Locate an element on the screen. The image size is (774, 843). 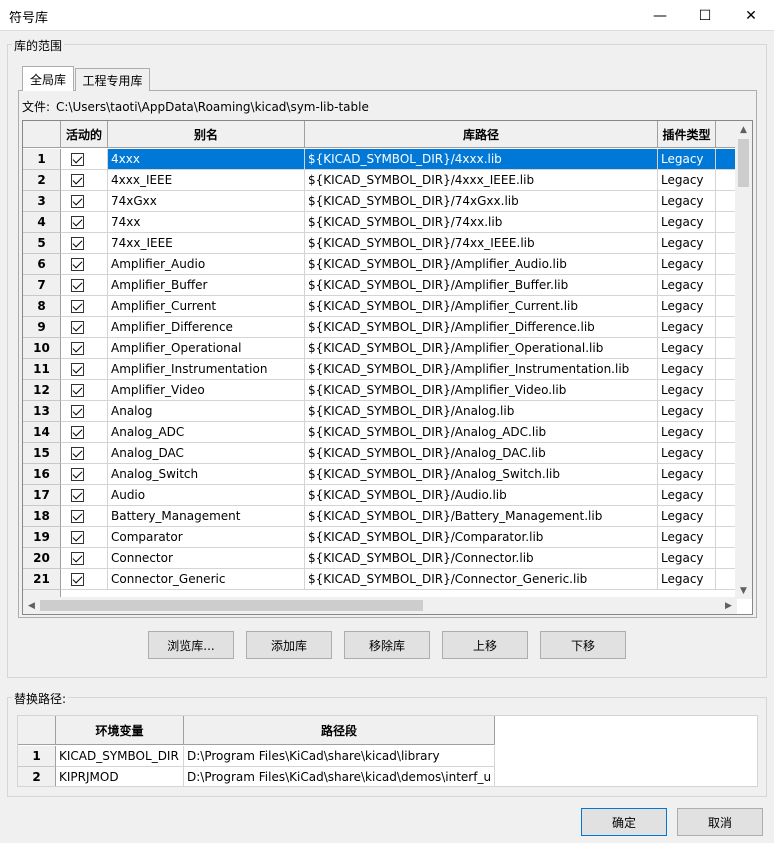
column-header-env-var: 环境变量 is located at coordinates (120, 730).